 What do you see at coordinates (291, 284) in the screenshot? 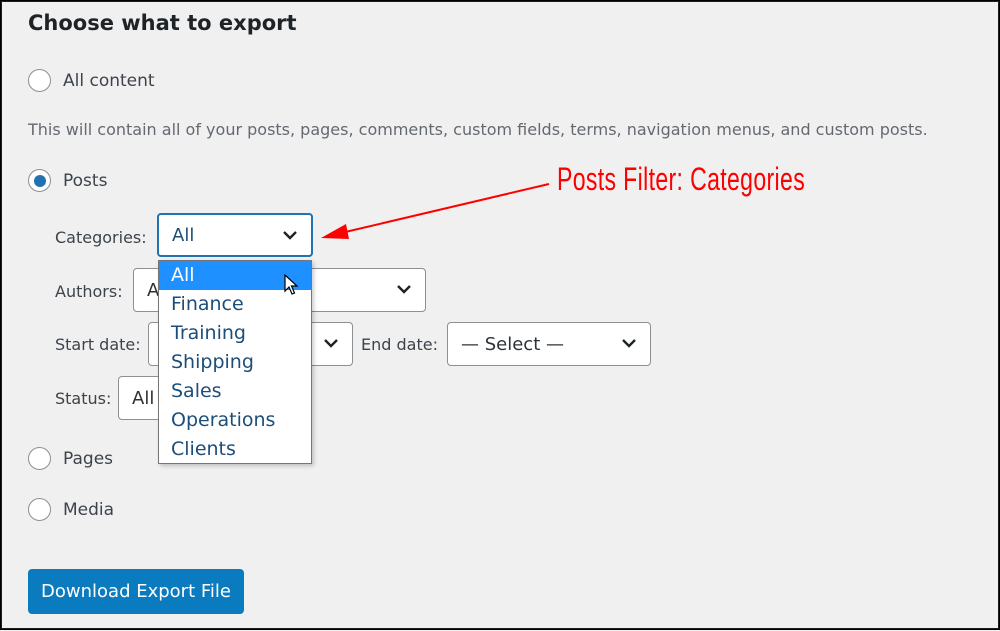
I see `mouse-cursor-icon` at bounding box center [291, 284].